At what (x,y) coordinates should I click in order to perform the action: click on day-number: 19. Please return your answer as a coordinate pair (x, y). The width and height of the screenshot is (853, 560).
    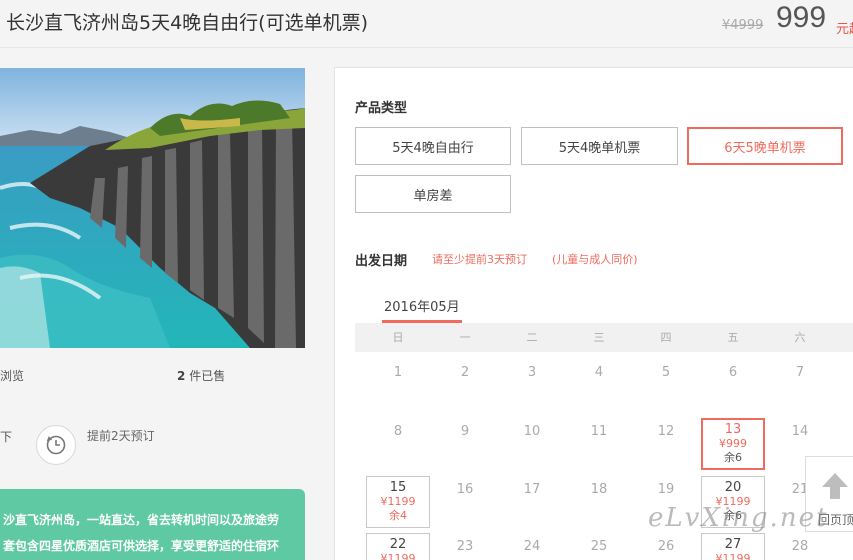
    Looking at the image, I should click on (666, 489).